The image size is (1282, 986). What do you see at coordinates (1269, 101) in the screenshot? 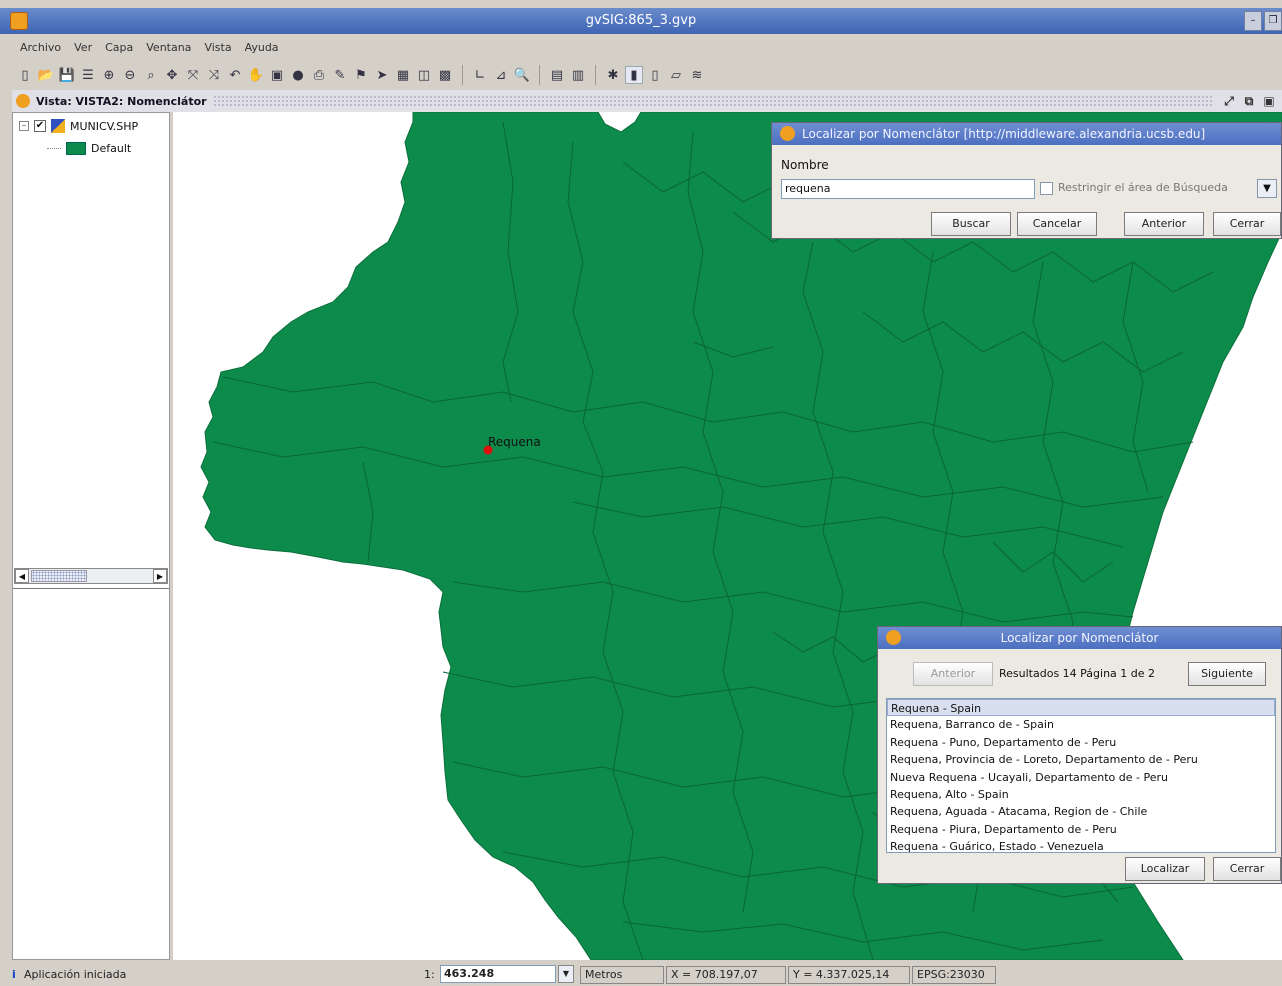
I see `close-icon: ▣` at bounding box center [1269, 101].